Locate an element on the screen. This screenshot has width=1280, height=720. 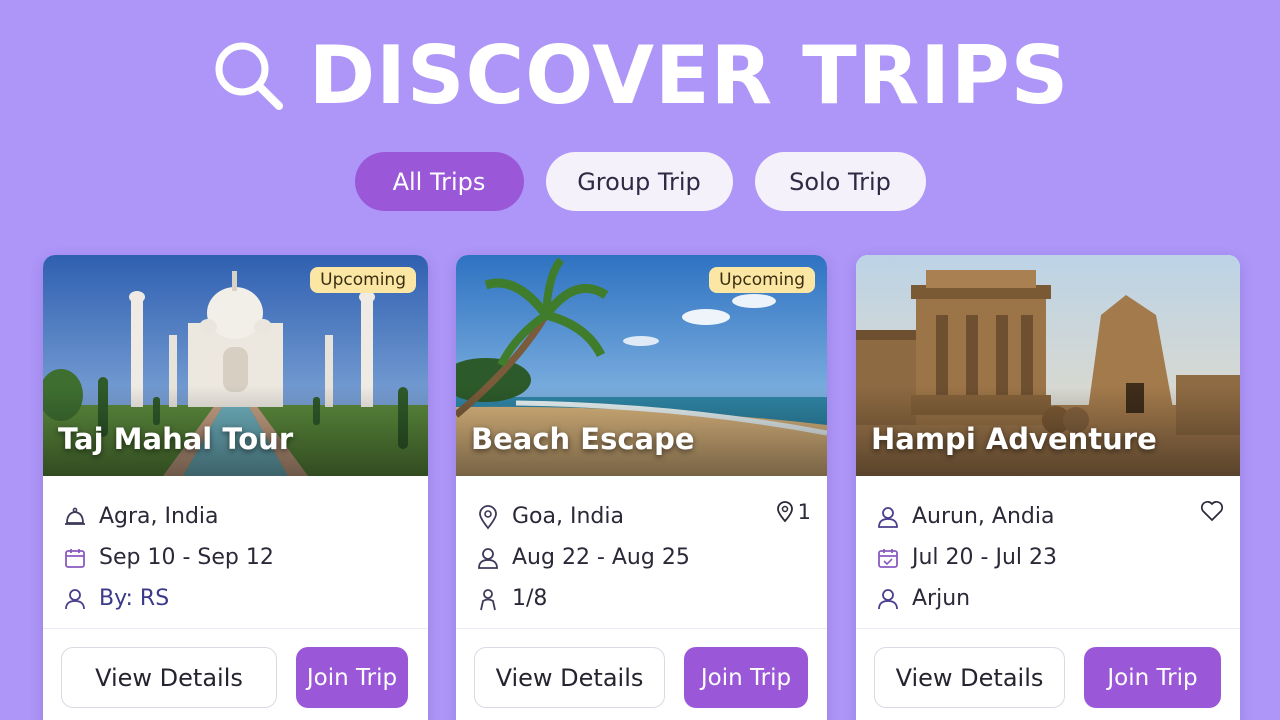
trip-location-row: Agra, India is located at coordinates (235, 516).